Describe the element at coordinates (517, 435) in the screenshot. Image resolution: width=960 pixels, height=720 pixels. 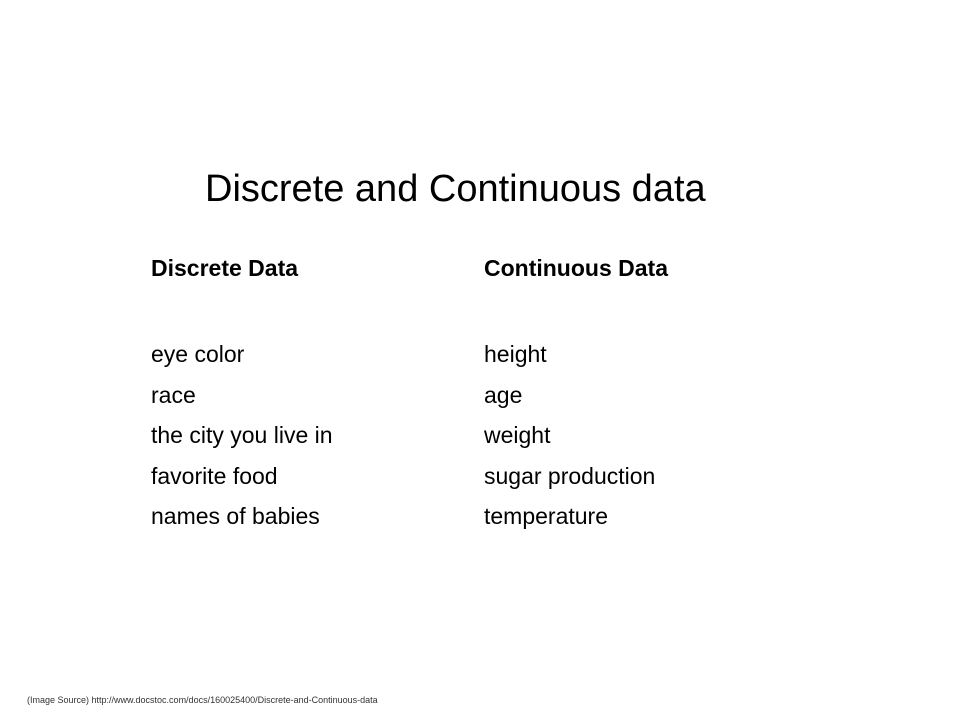
I see `list-item: weight` at that location.